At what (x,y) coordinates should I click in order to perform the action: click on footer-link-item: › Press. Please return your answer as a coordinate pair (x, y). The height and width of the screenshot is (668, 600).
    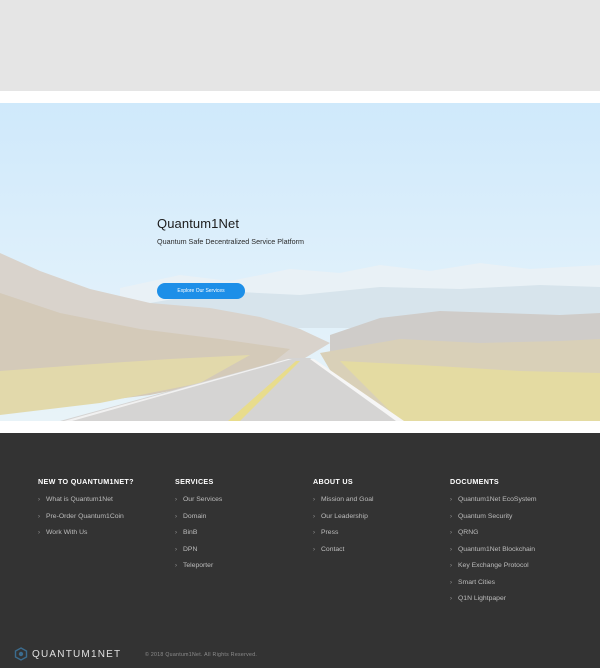
    Looking at the image, I should click on (343, 537).